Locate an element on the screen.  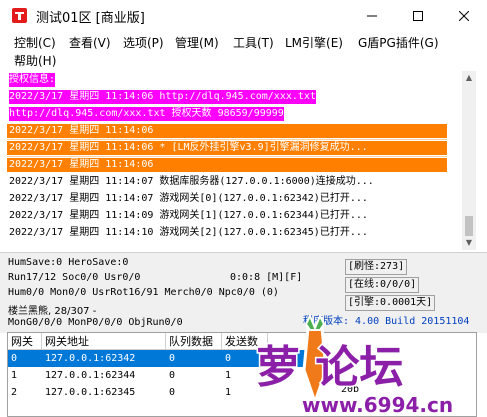
watermark-url: www.6994.cn is located at coordinates (377, 405).